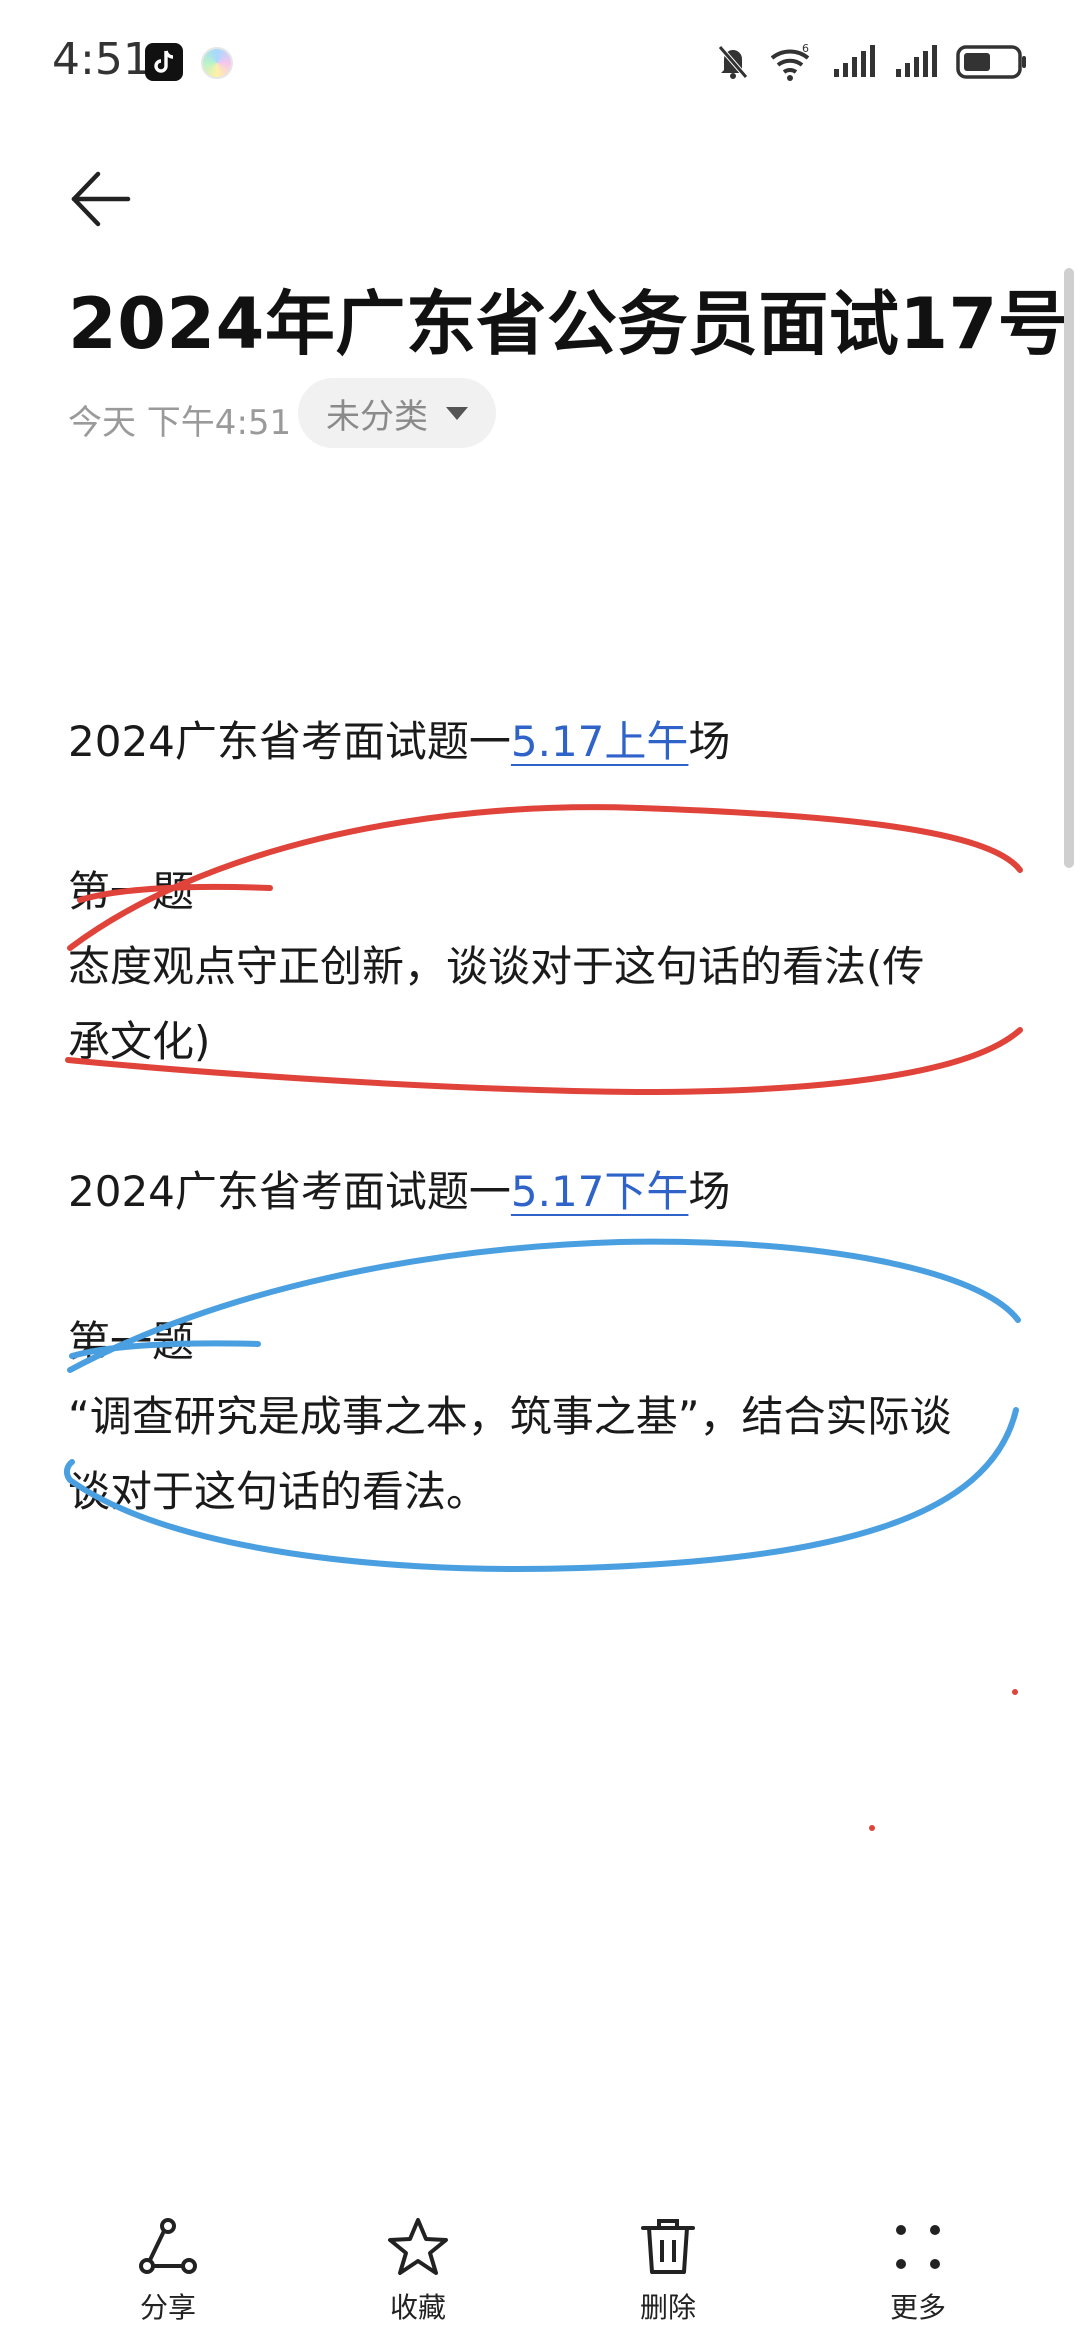 Image resolution: width=1080 pixels, height=2331 pixels. What do you see at coordinates (139, 1041) in the screenshot?
I see `question-text: 承文化)` at bounding box center [139, 1041].